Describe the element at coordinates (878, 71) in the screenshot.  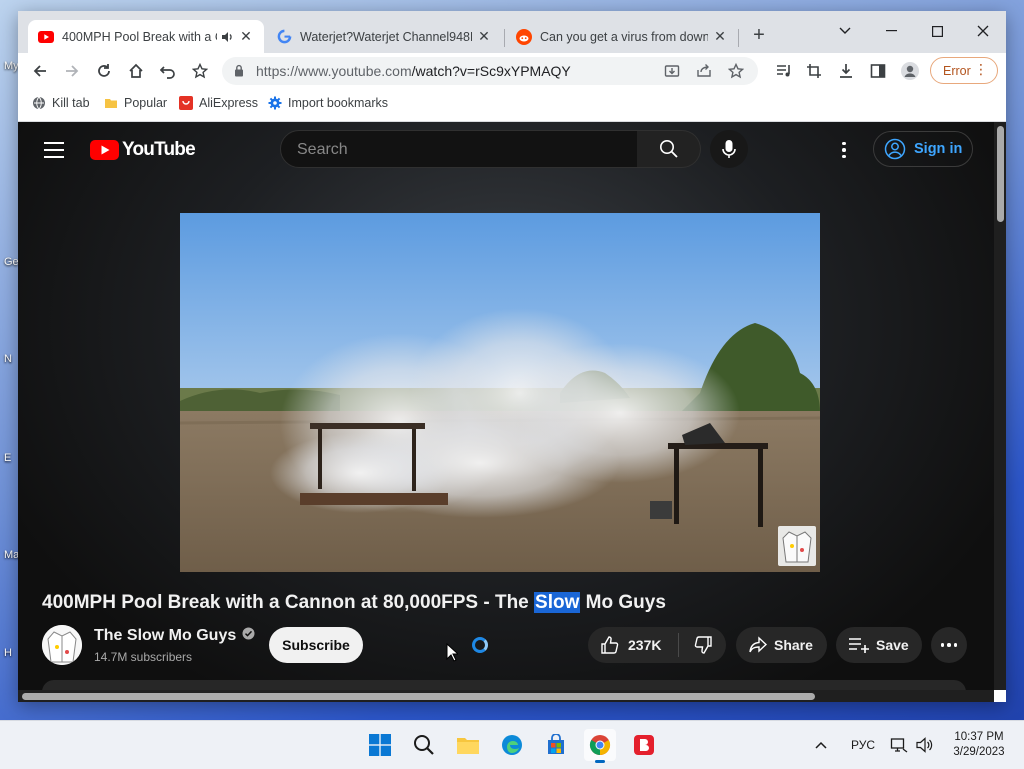
I see `side-panel-icon` at that location.